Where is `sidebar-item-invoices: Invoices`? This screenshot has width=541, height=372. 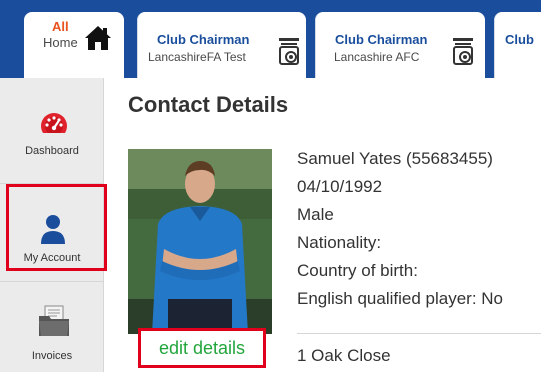 sidebar-item-invoices: Invoices is located at coordinates (52, 327).